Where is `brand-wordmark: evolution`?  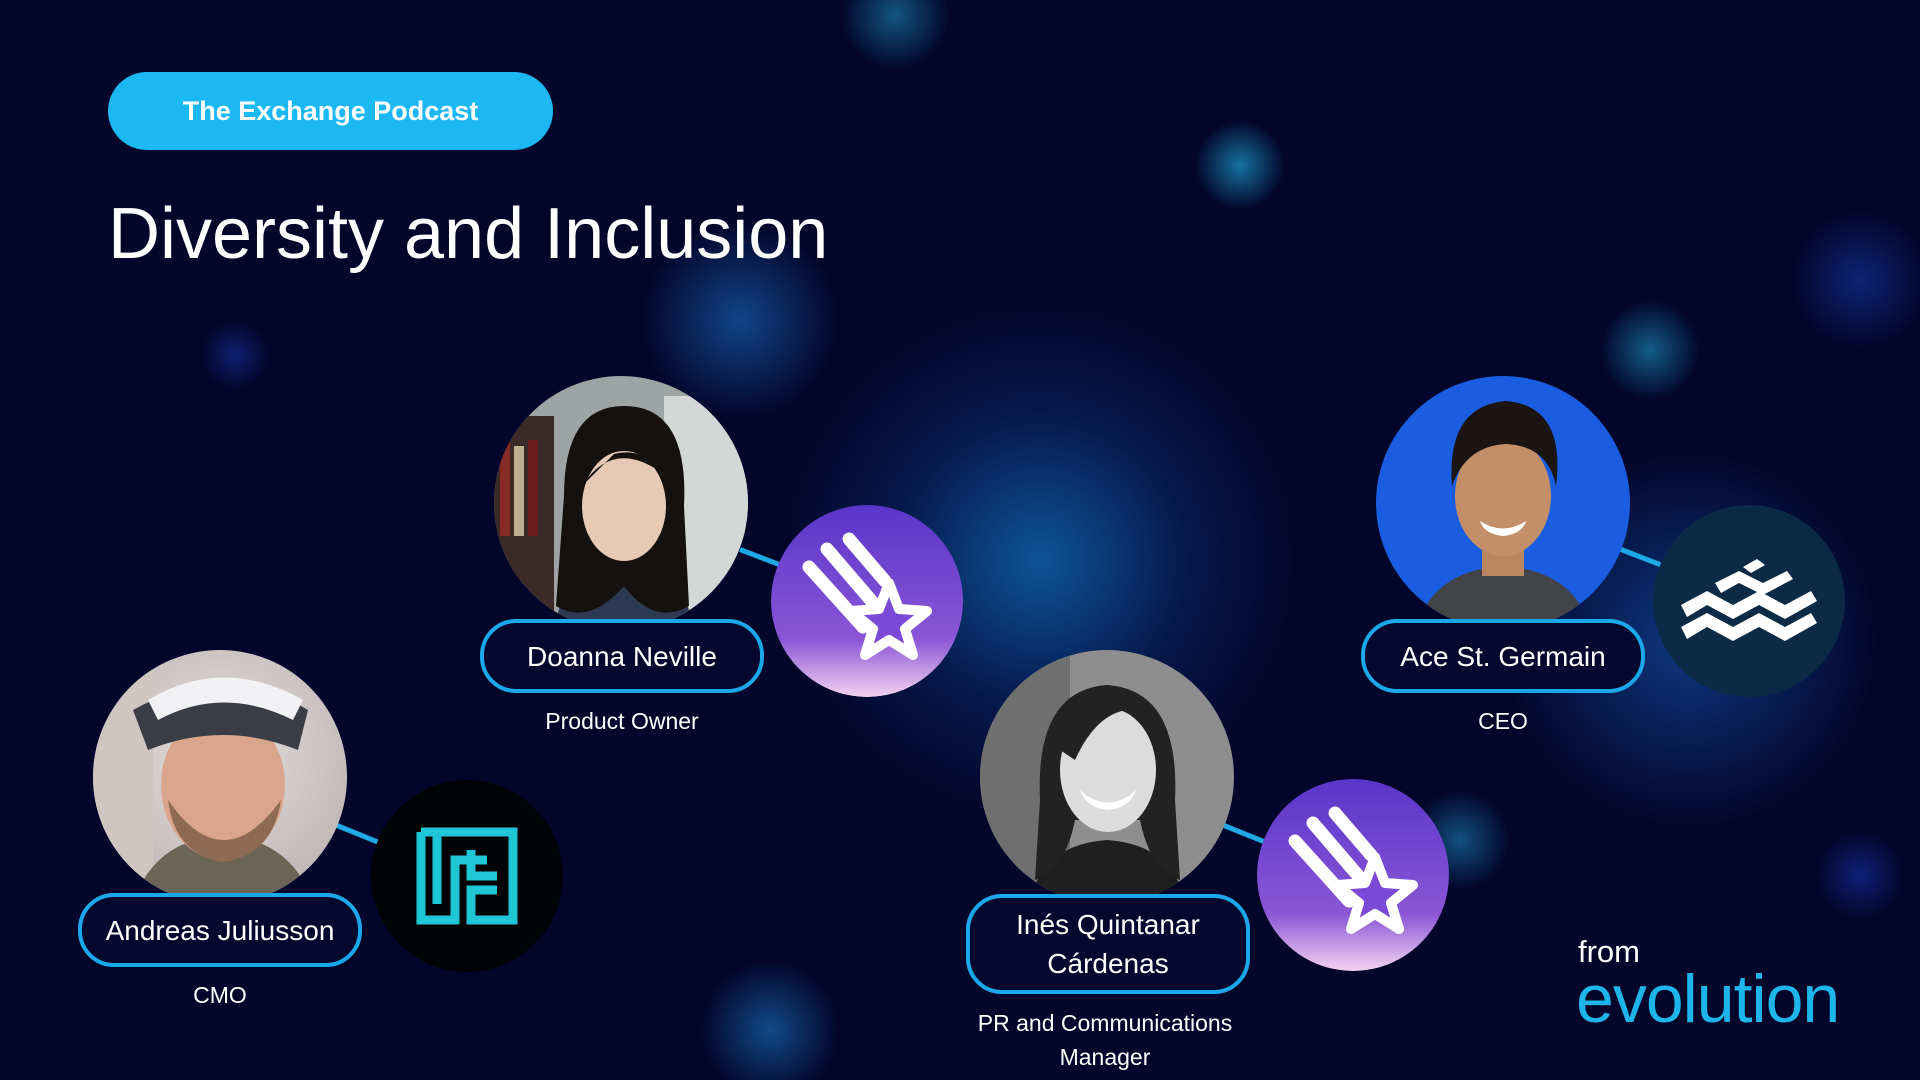
brand-wordmark: evolution is located at coordinates (1708, 999).